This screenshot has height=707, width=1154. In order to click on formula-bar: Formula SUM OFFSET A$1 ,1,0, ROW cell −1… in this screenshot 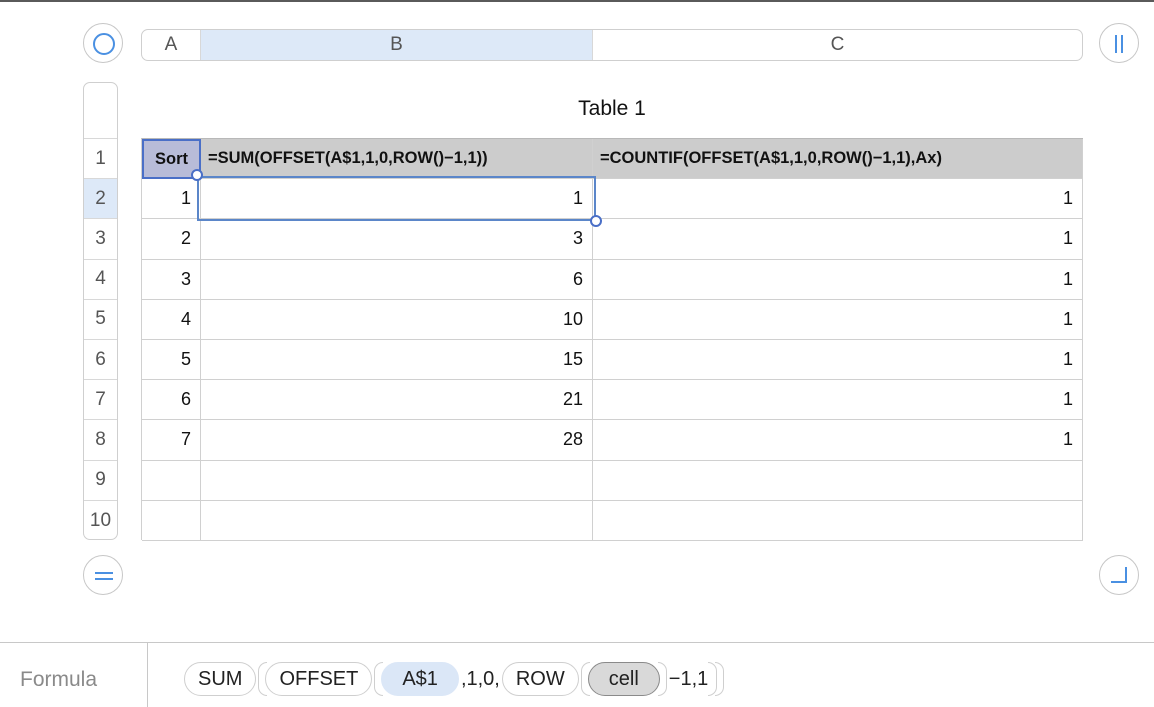, I will do `click(577, 674)`.